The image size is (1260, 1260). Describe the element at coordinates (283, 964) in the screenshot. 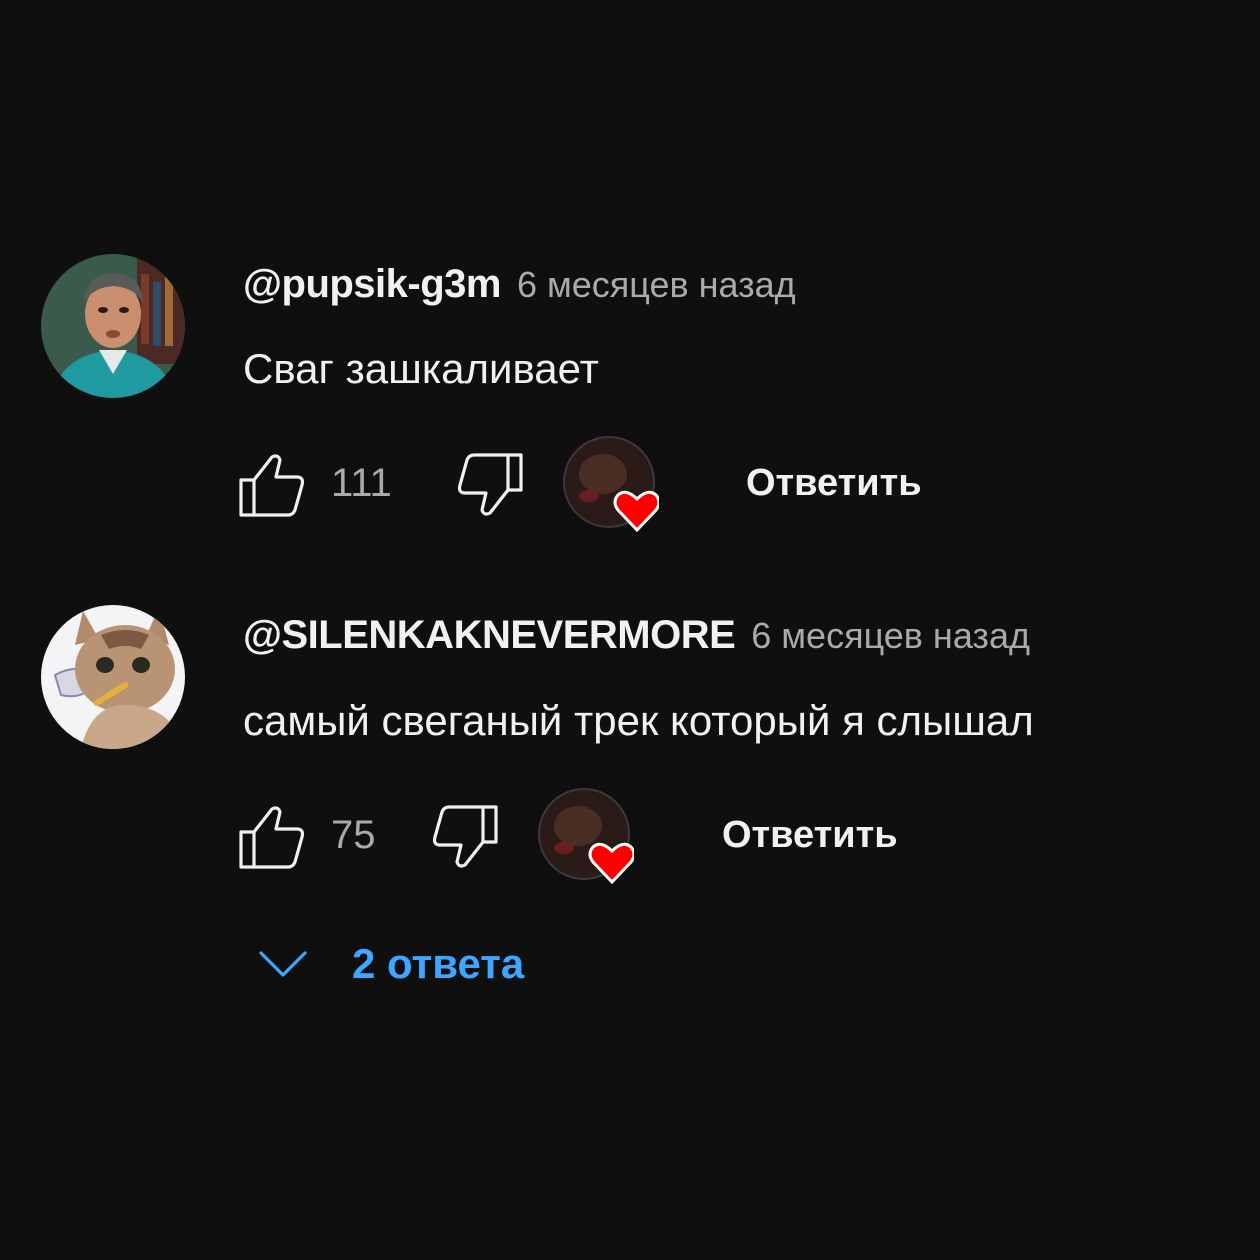

I see `chevron-down-icon` at that location.